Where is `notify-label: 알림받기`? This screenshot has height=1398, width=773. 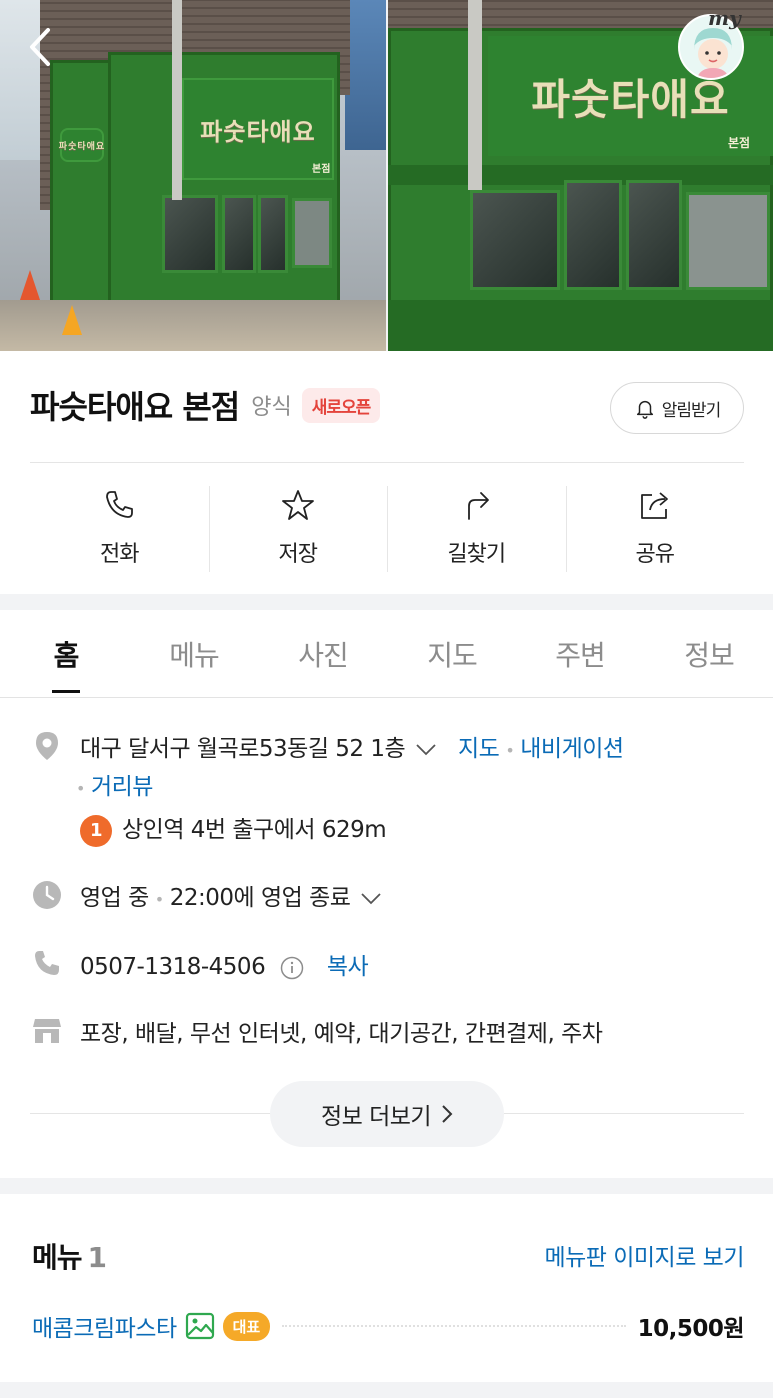 notify-label: 알림받기 is located at coordinates (691, 410).